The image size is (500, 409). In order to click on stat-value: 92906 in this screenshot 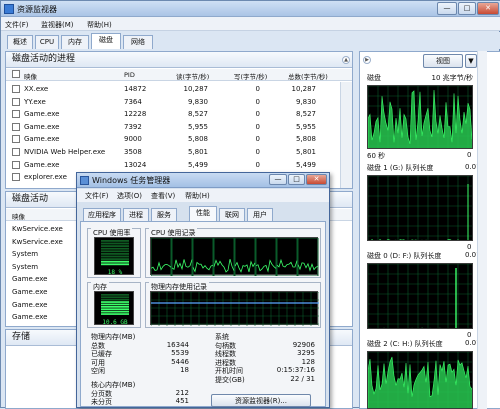, I will do `click(303, 344)`.